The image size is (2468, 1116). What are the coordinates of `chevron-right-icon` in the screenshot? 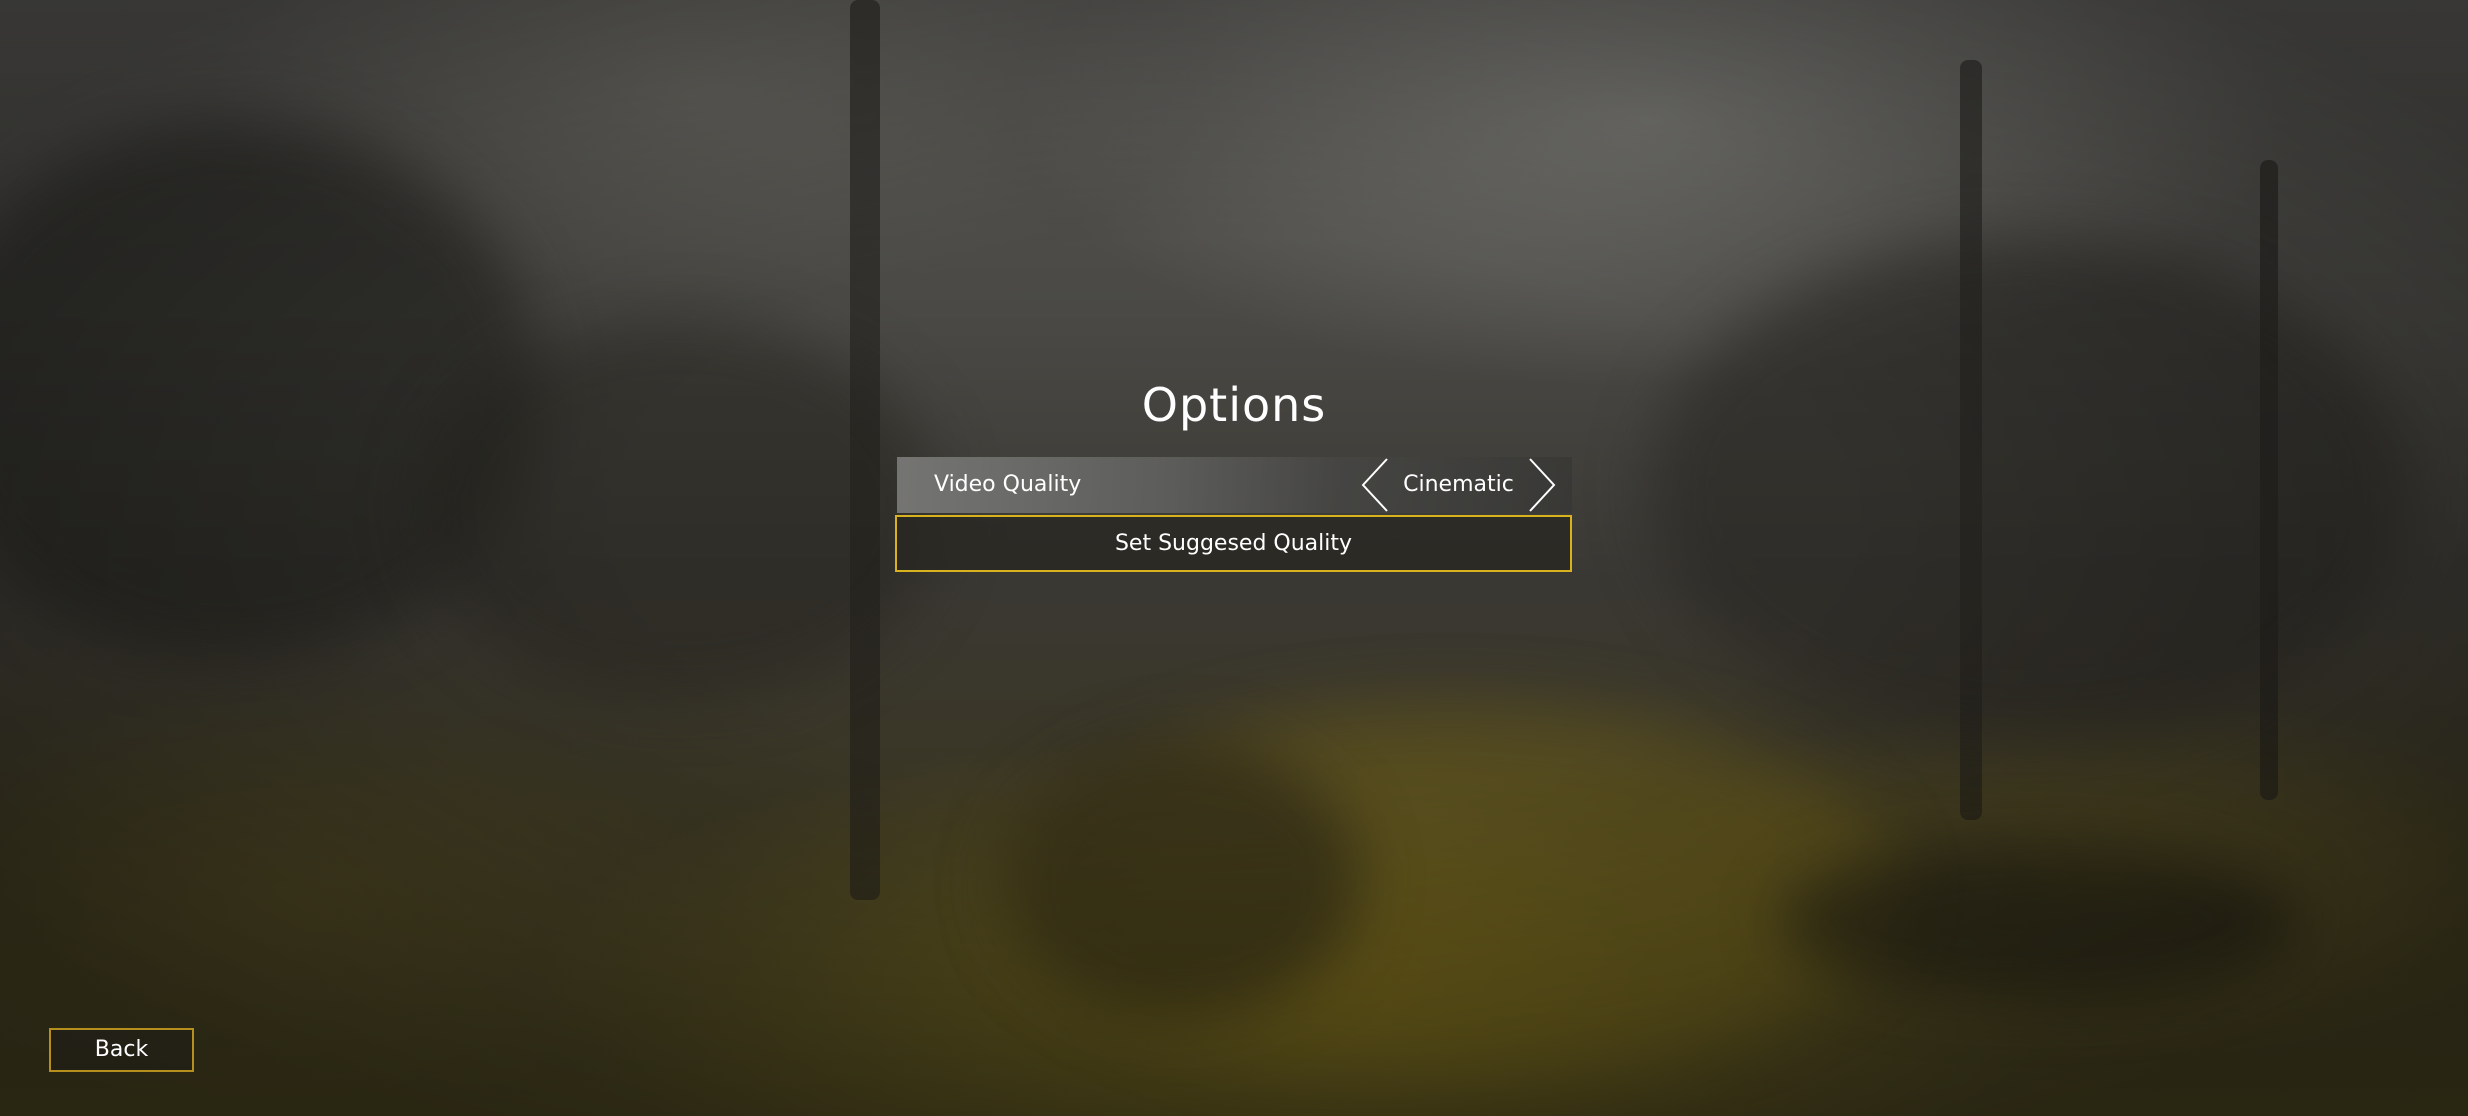 It's located at (1542, 485).